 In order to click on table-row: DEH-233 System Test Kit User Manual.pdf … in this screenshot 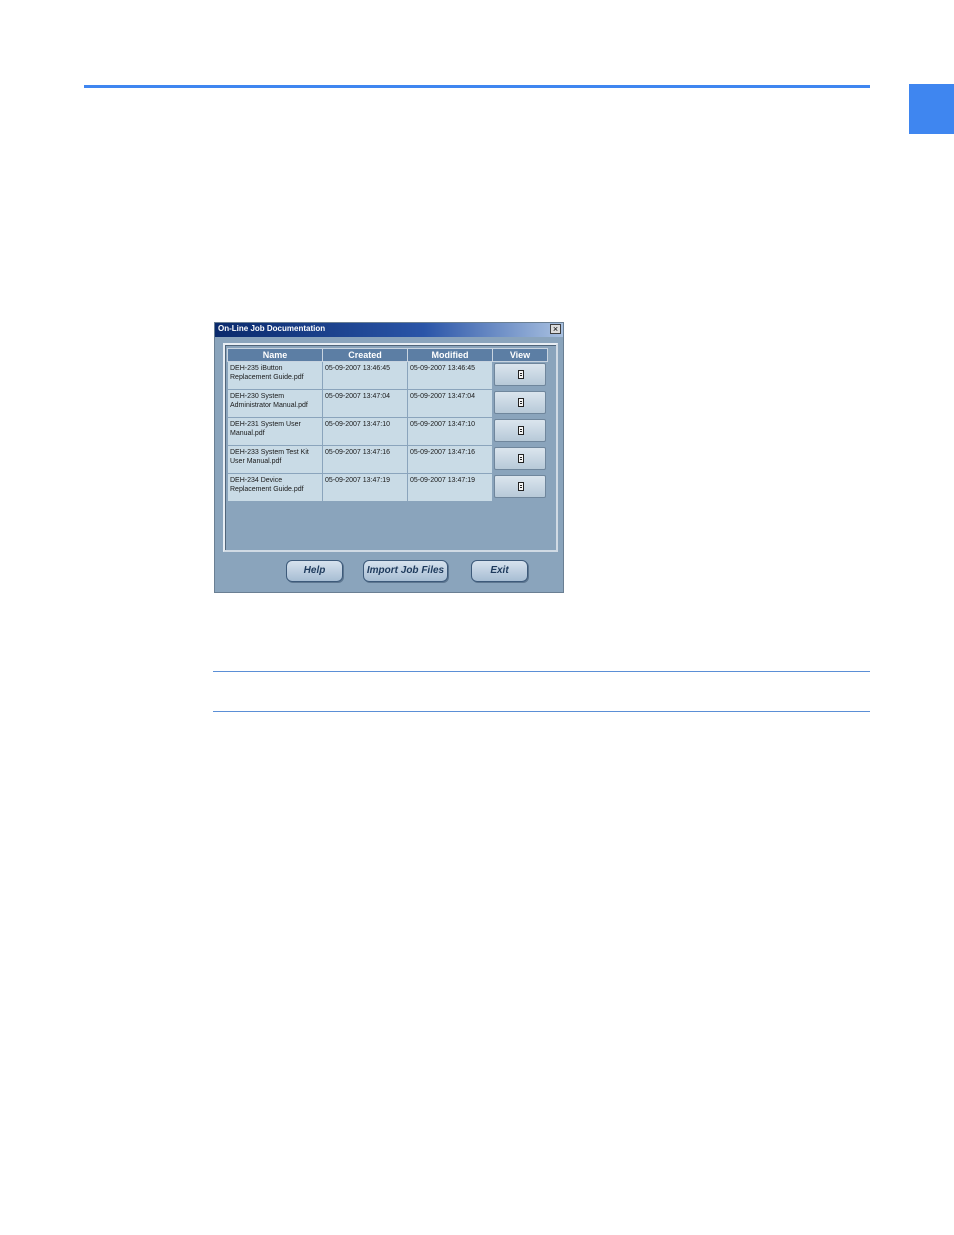, I will do `click(387, 459)`.